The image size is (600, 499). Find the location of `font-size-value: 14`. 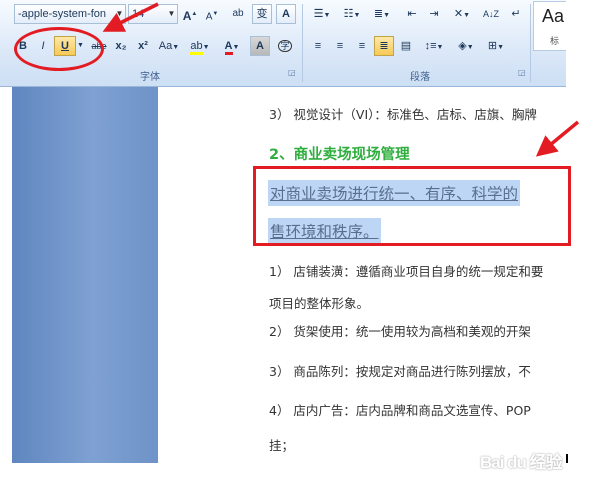

font-size-value: 14 is located at coordinates (138, 14).